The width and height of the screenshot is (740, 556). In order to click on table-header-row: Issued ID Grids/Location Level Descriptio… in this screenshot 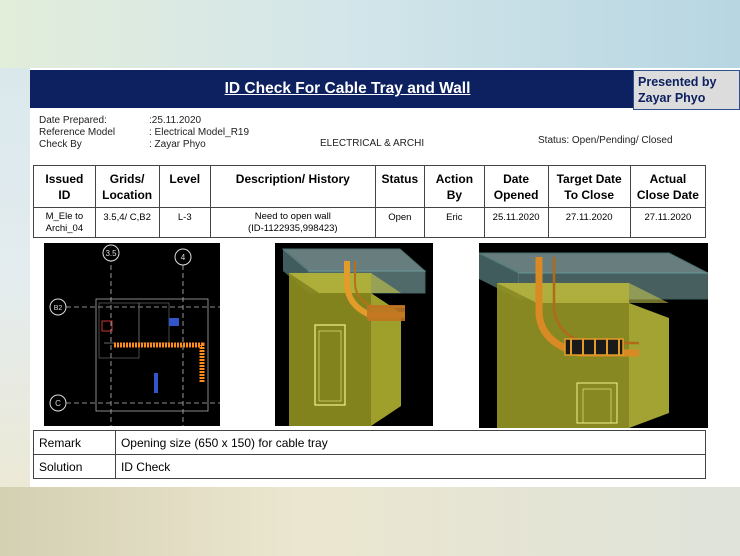, I will do `click(370, 186)`.